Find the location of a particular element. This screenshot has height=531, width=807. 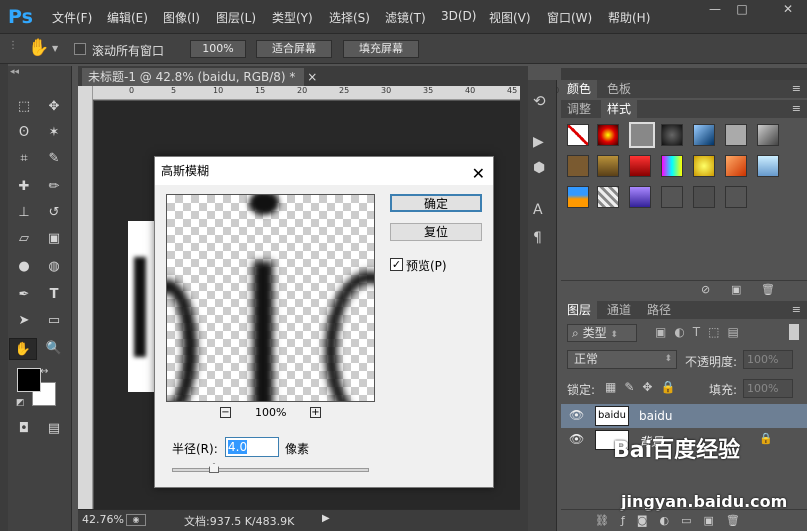

zoom-100-button: 100% is located at coordinates (218, 49).